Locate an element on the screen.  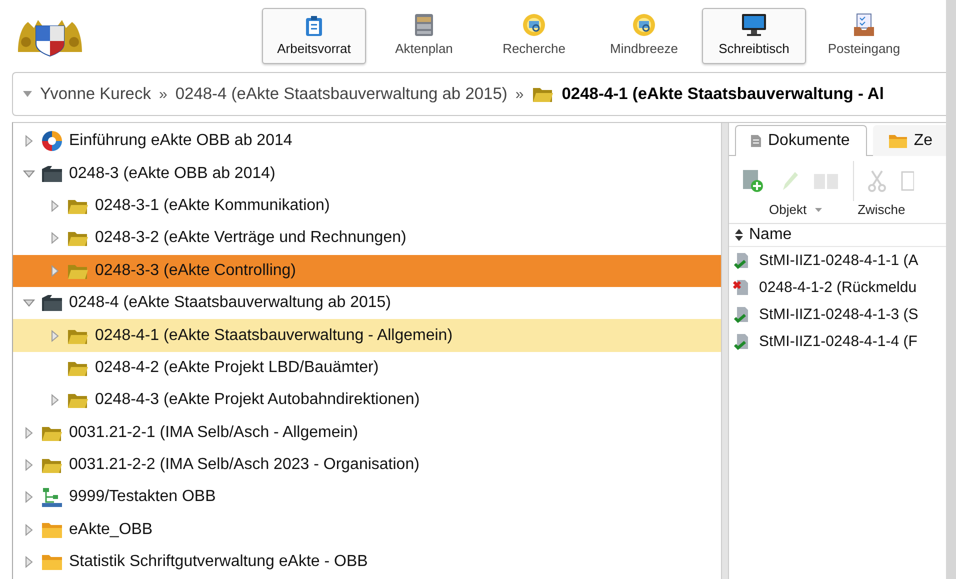
tree-item: 0248-3-2 (eAkte Verträge und Rechnungen) is located at coordinates (367, 238).